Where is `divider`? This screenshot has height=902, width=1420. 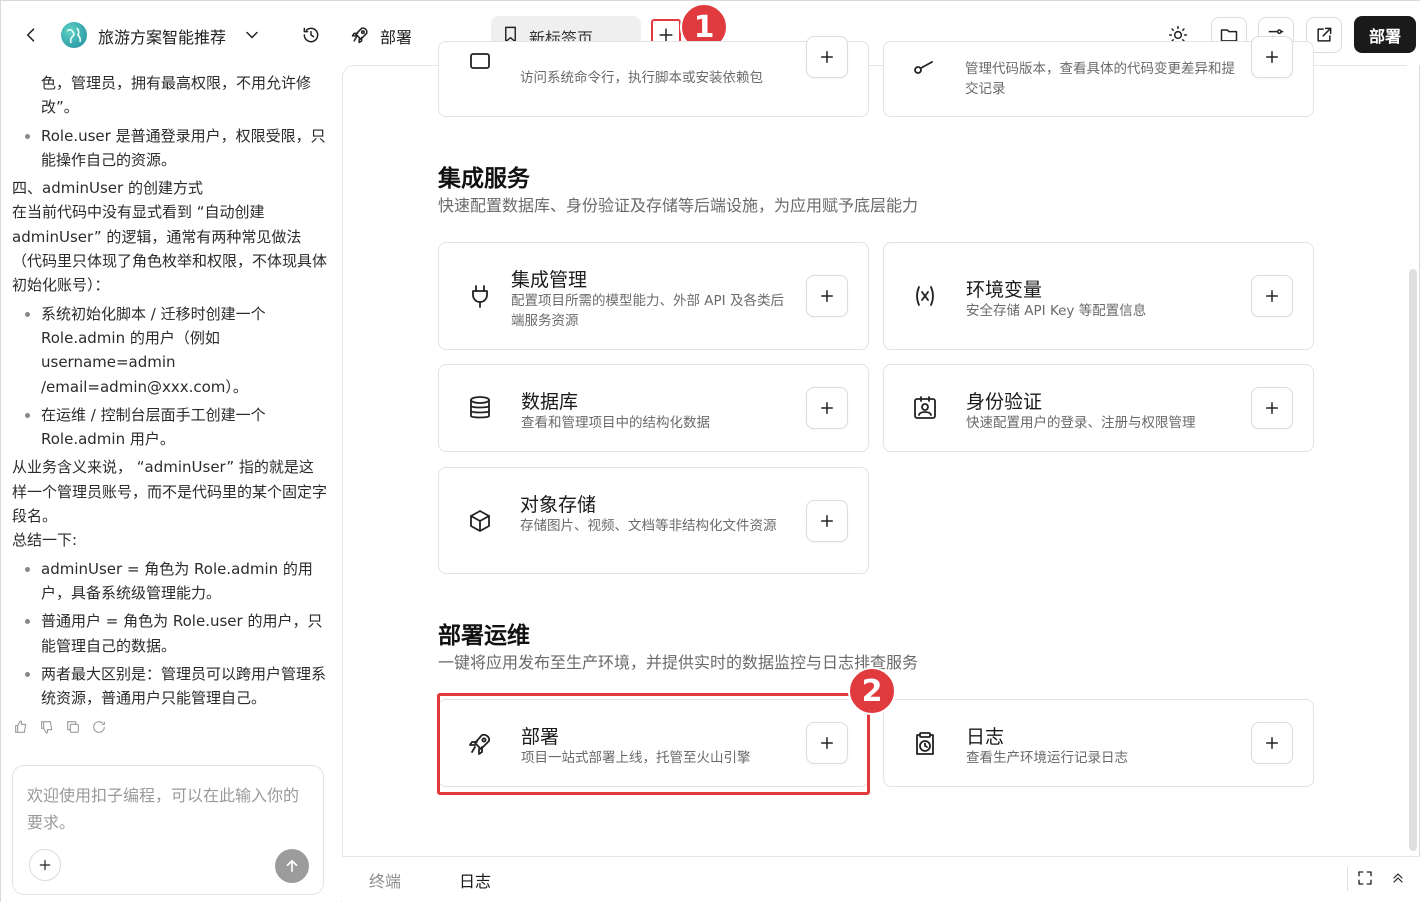
divider is located at coordinates (1347, 879).